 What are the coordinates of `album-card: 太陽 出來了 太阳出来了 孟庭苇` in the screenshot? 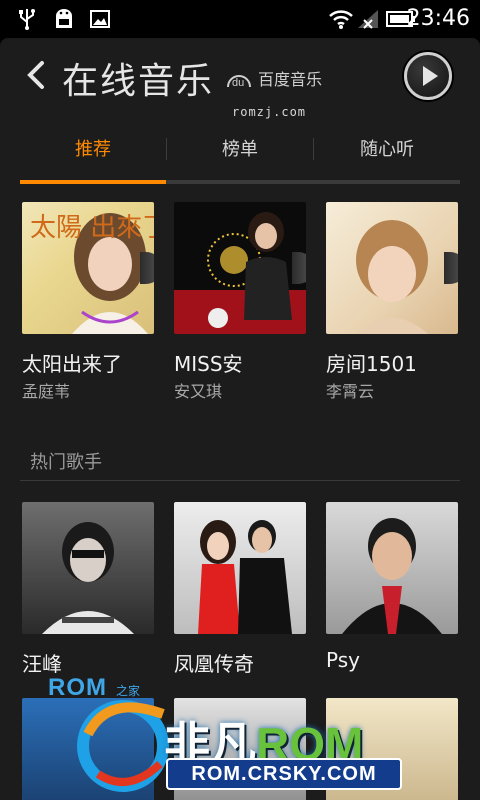 It's located at (88, 302).